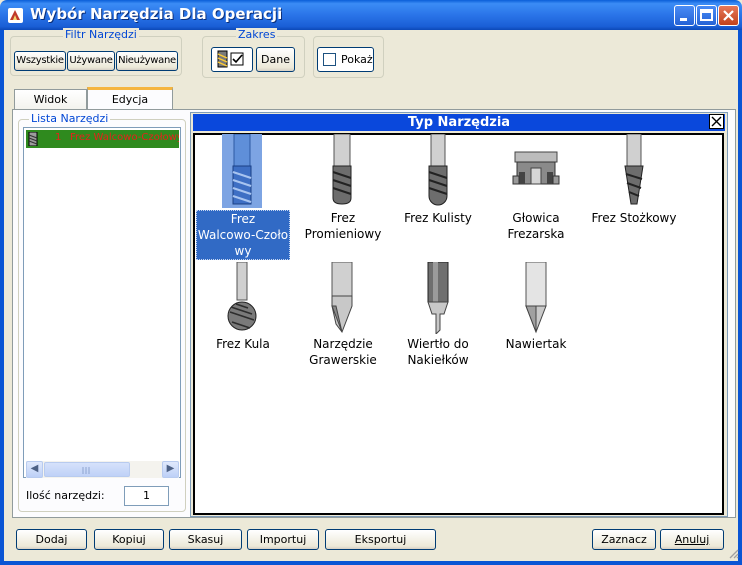 The image size is (742, 565). What do you see at coordinates (102, 302) in the screenshot?
I see `tool-list` at bounding box center [102, 302].